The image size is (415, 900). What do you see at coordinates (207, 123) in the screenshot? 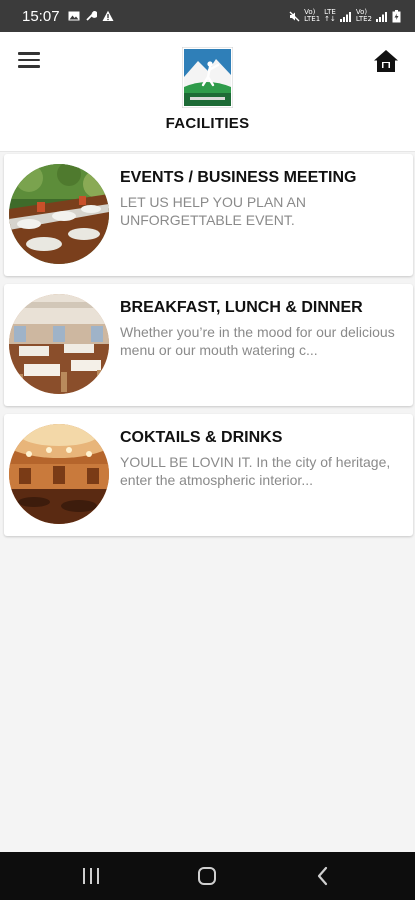
I see `page-title: FACILITIES` at bounding box center [207, 123].